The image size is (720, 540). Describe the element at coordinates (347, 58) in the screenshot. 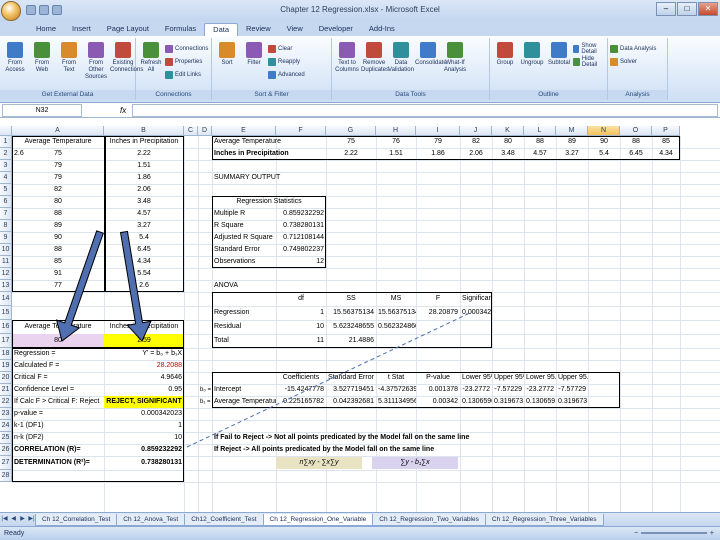

I see `ribbon-button-text-to-columns: Text to Columns` at that location.